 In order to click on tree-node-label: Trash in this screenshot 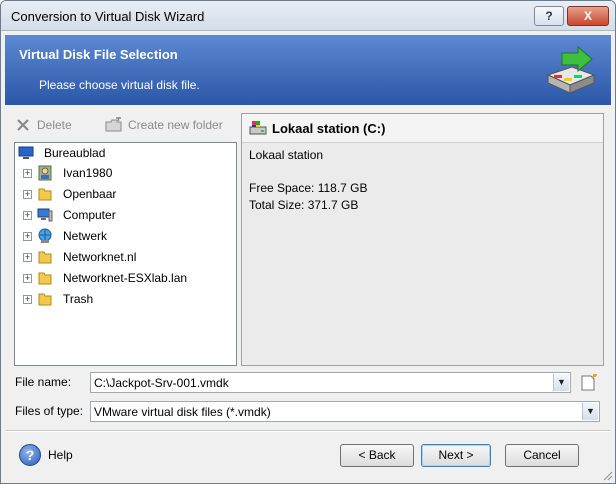, I will do `click(78, 299)`.